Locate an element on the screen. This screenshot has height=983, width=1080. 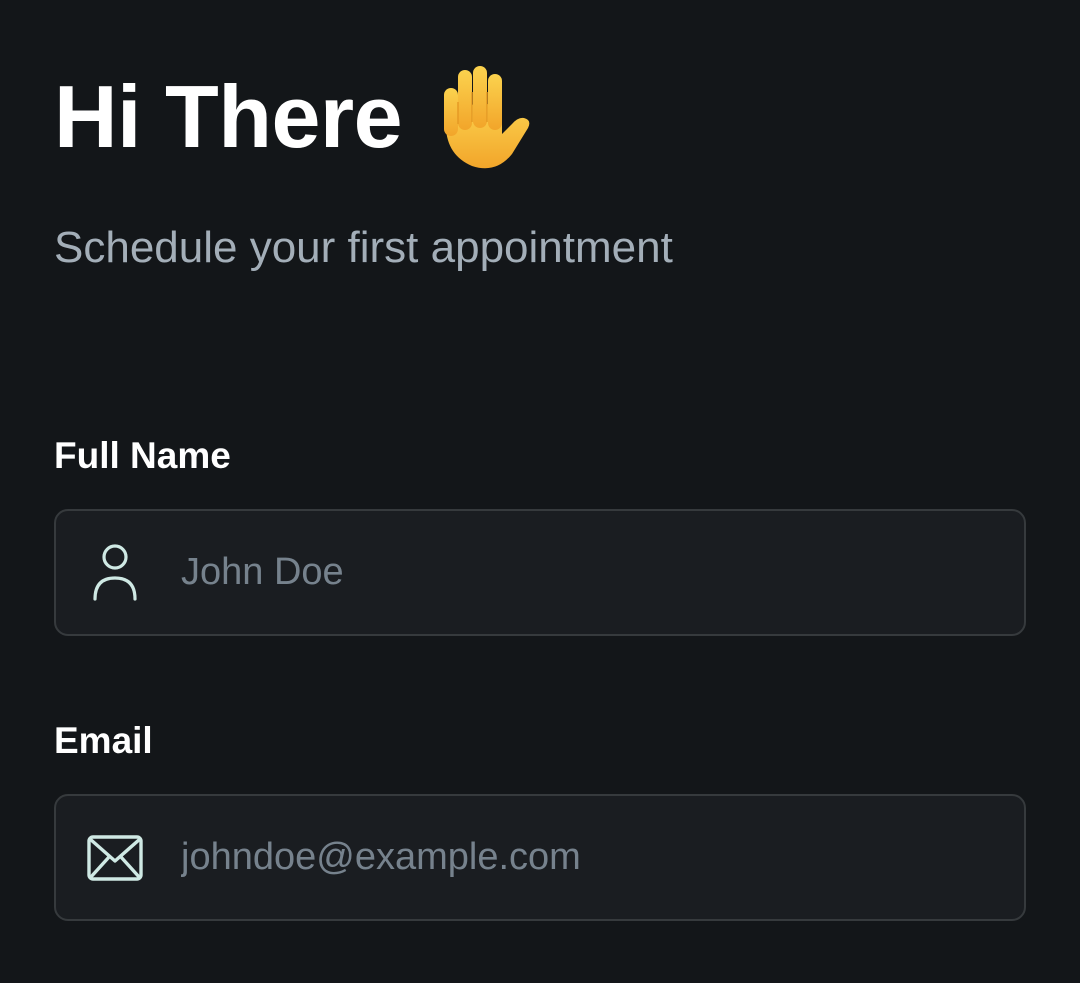
full-name-field is located at coordinates (540, 572).